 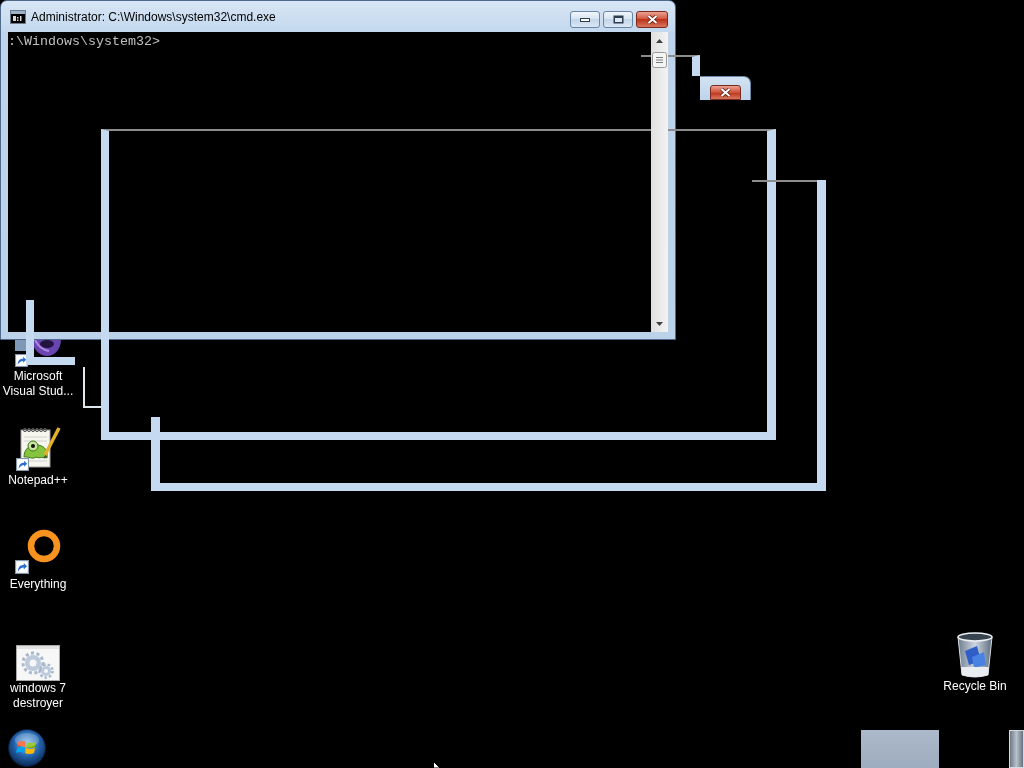 I want to click on console-icon, so click(x=18, y=16).